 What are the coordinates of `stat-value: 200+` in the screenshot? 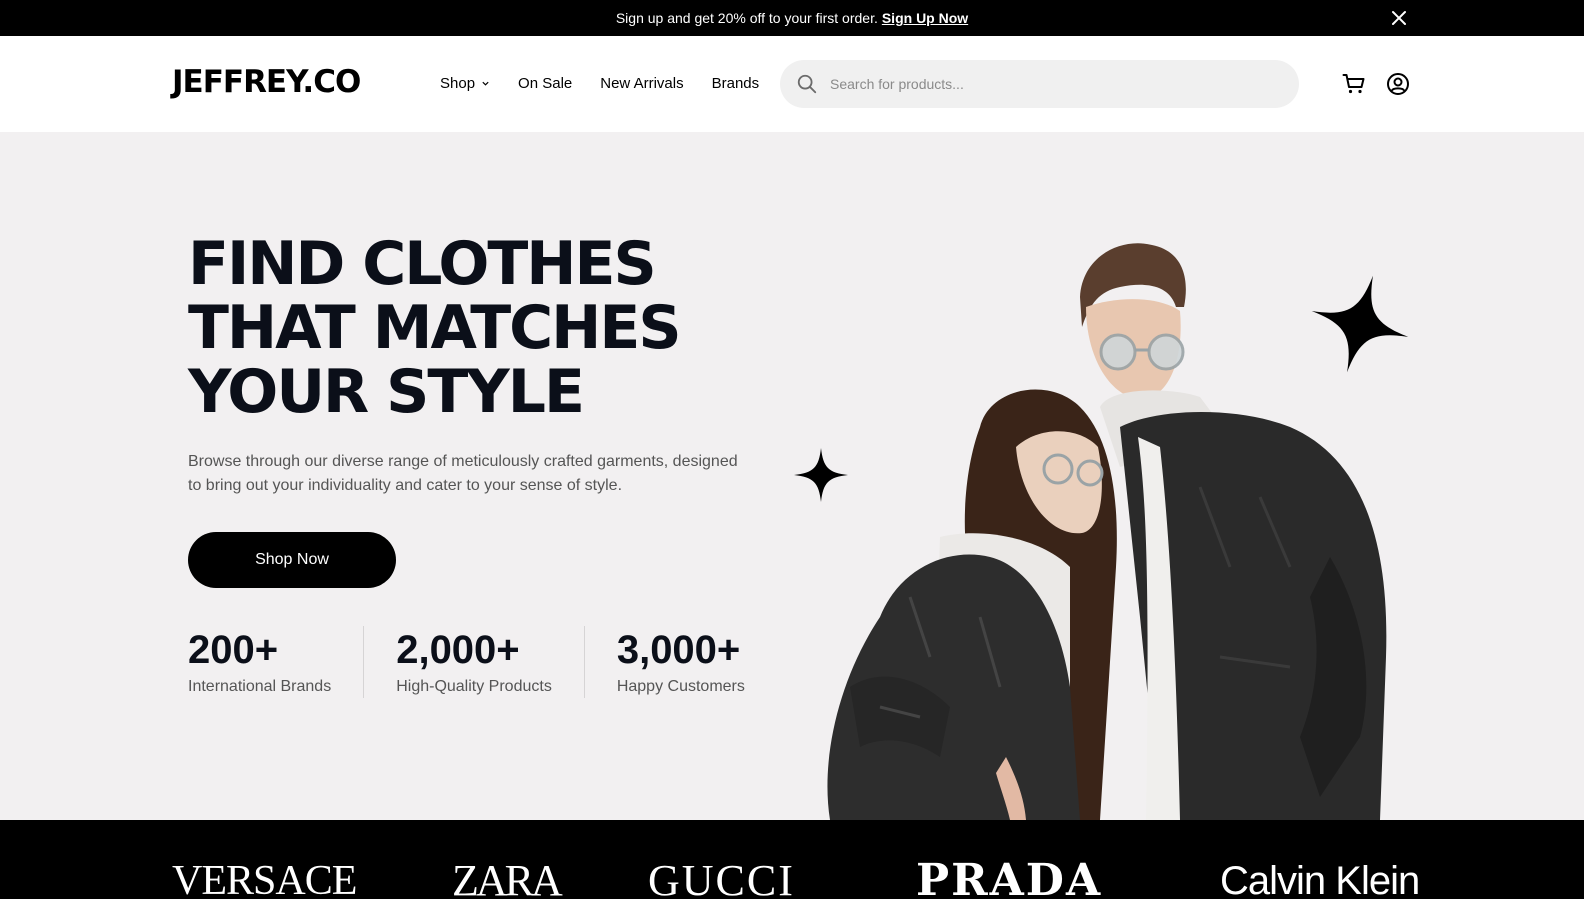 It's located at (233, 650).